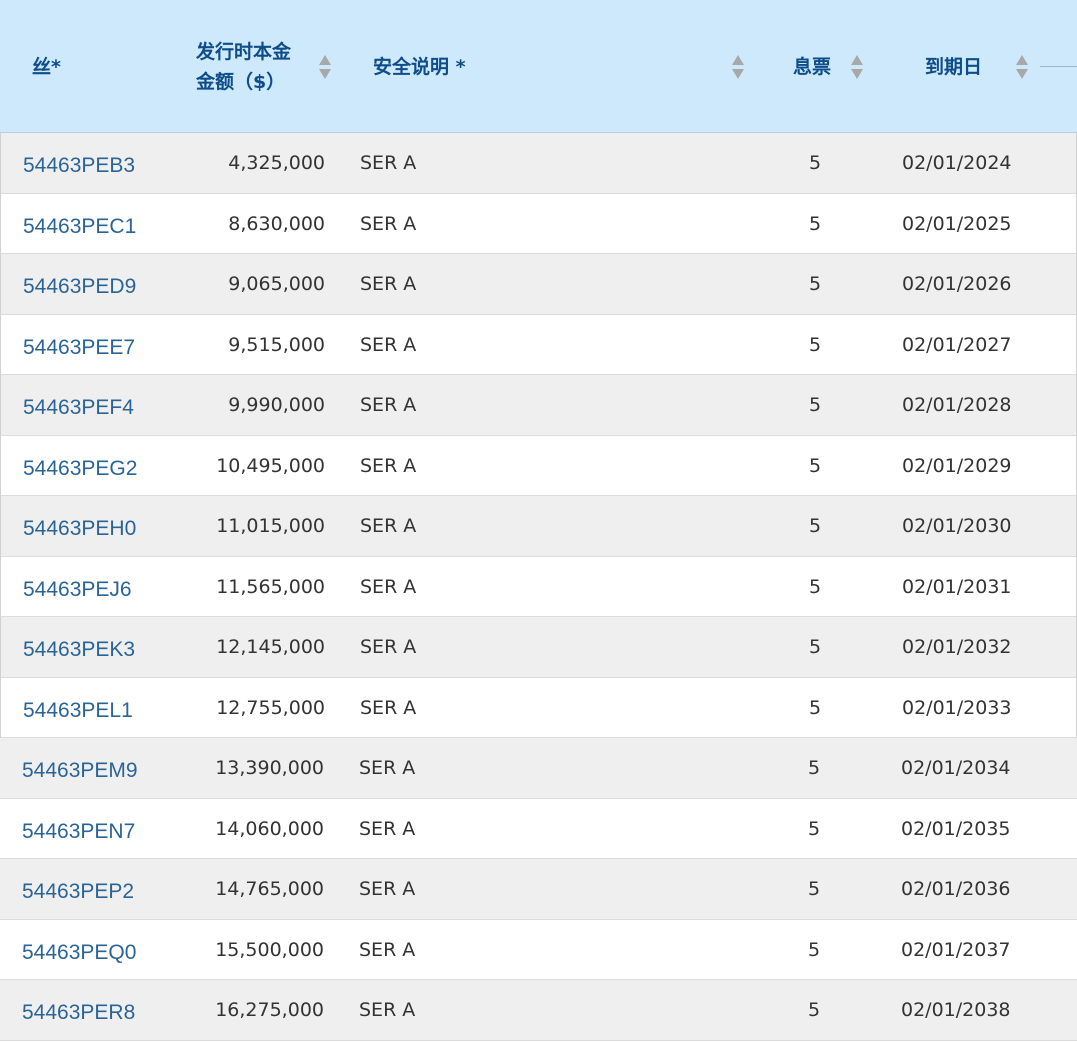  What do you see at coordinates (79, 227) in the screenshot?
I see `cusip-link: 54463PEC1` at bounding box center [79, 227].